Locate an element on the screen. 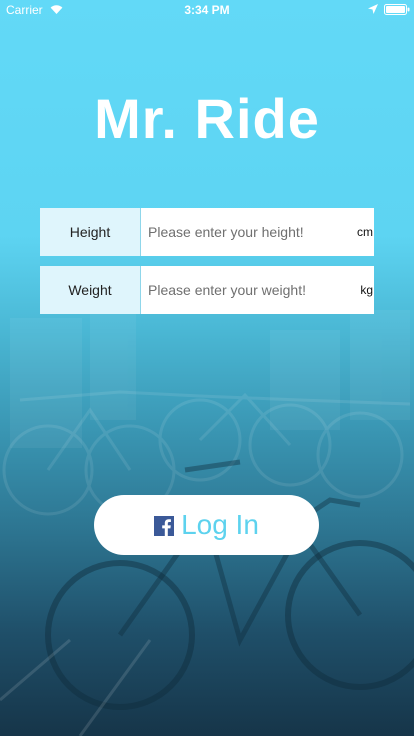 This screenshot has width=414, height=736. status-time: 3:34 PM is located at coordinates (207, 10).